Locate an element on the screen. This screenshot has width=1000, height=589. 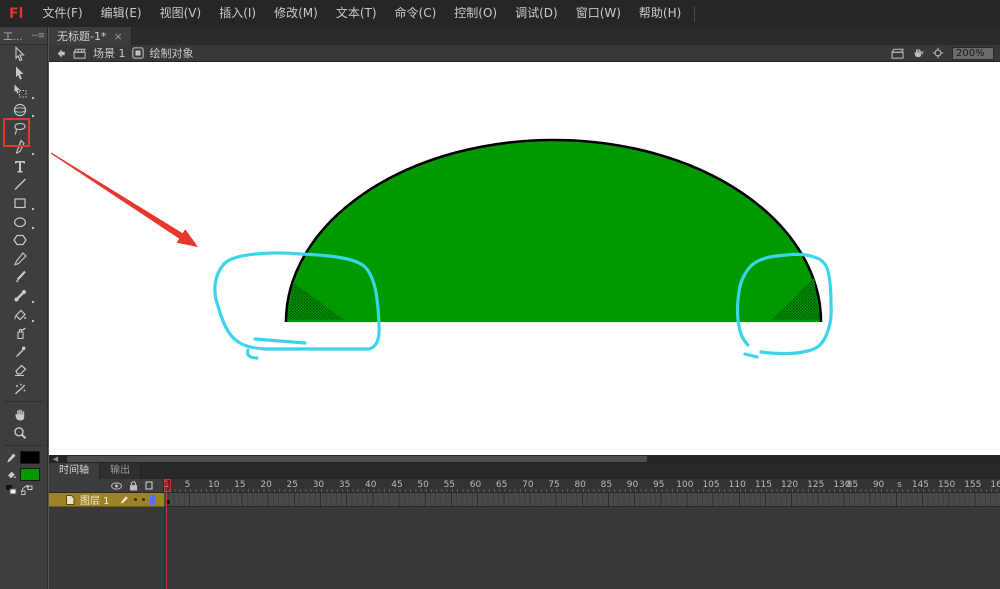
brush-icon is located at coordinates (20, 277).